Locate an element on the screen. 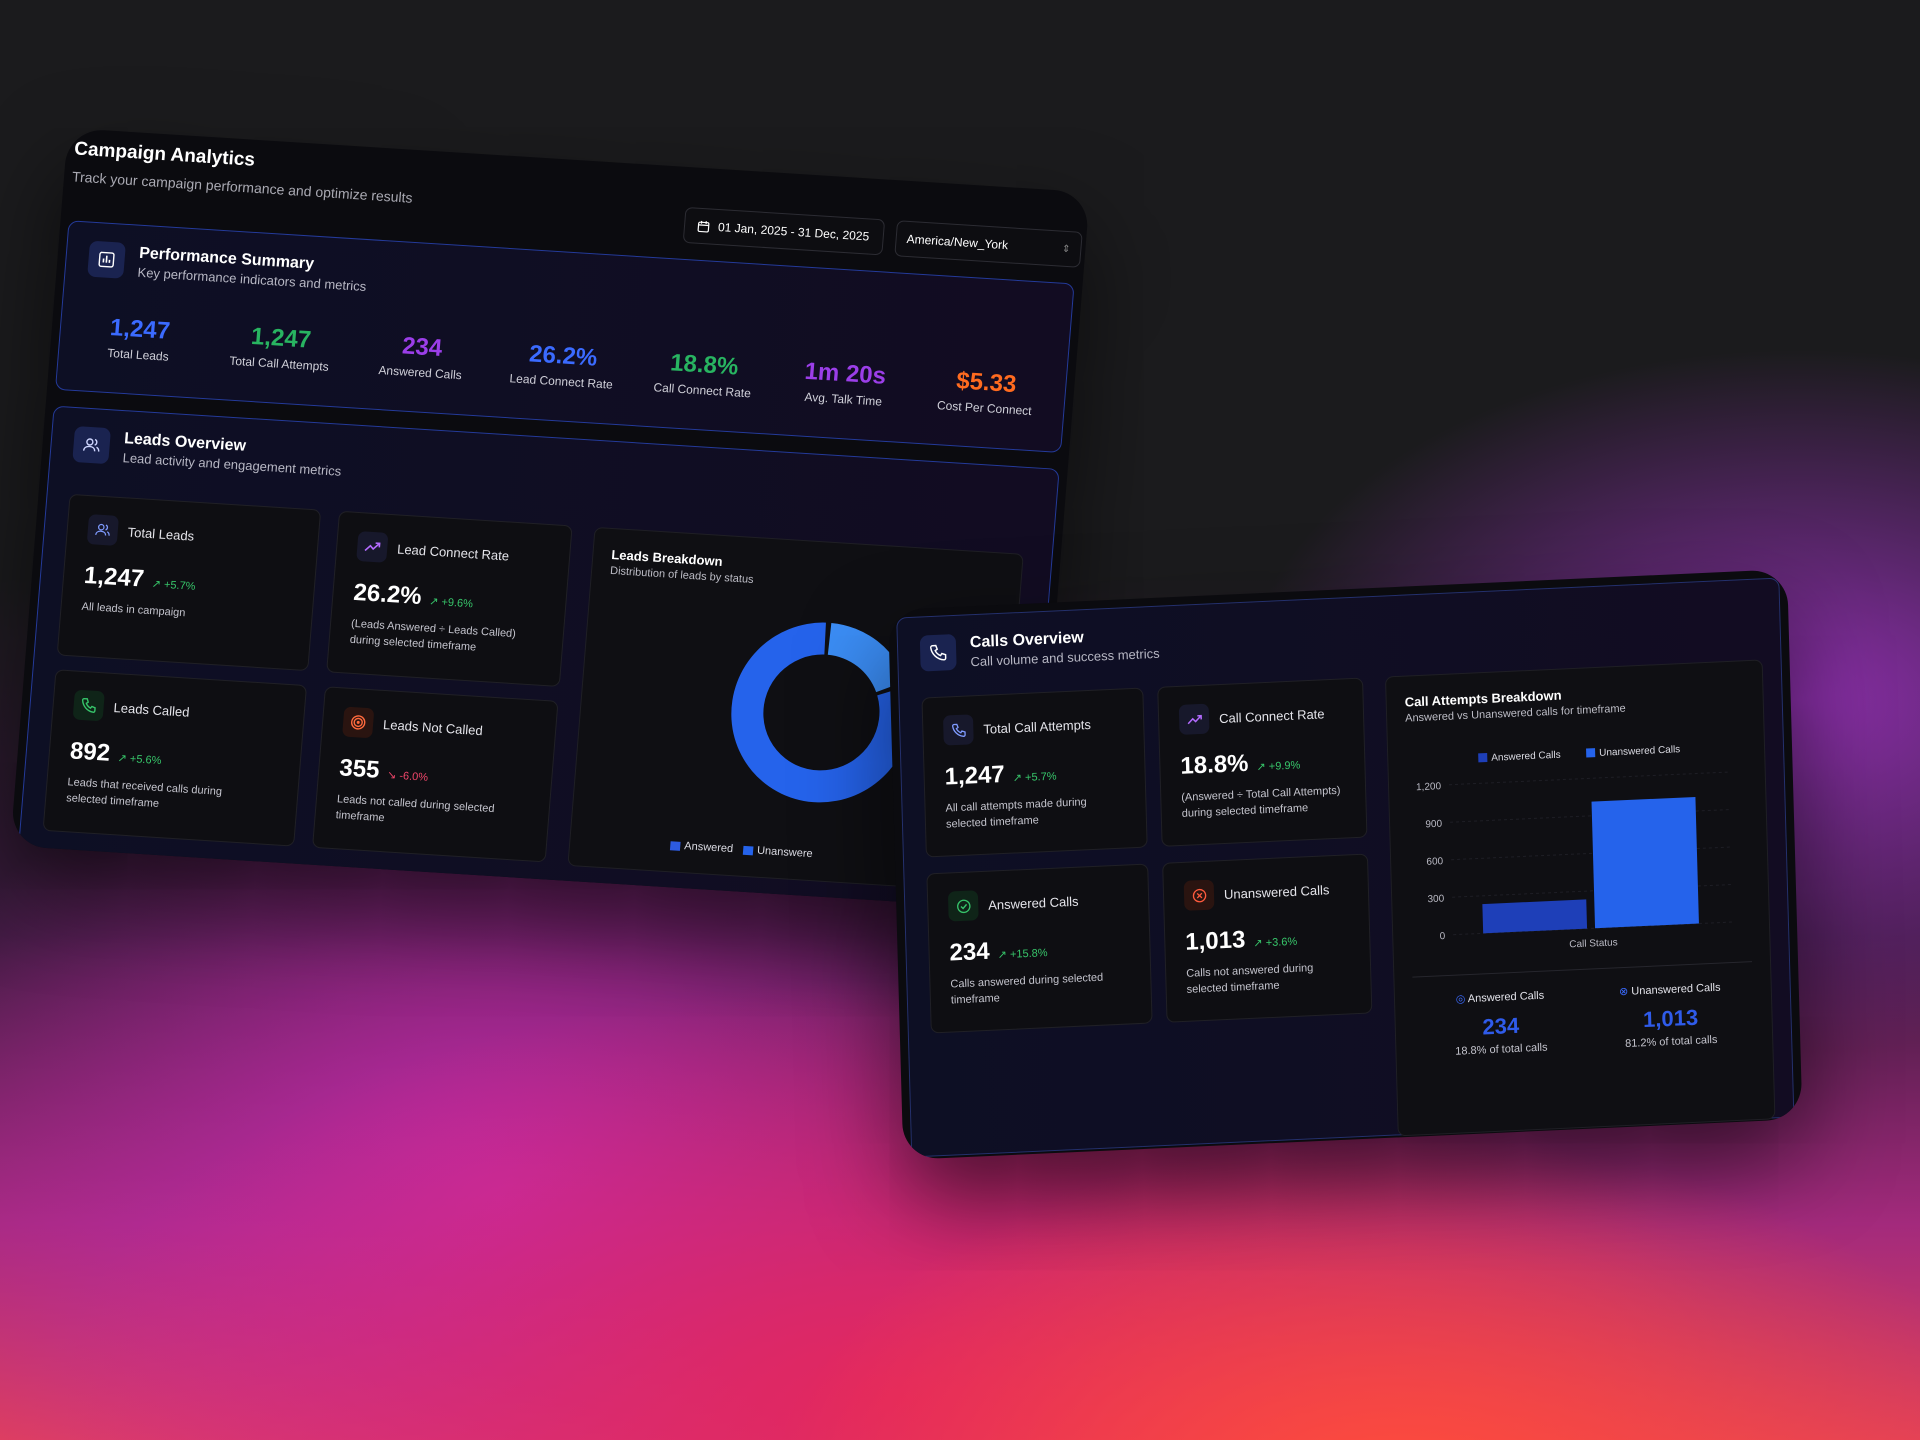  delta-badge: ↗ +3.6% is located at coordinates (1275, 942).